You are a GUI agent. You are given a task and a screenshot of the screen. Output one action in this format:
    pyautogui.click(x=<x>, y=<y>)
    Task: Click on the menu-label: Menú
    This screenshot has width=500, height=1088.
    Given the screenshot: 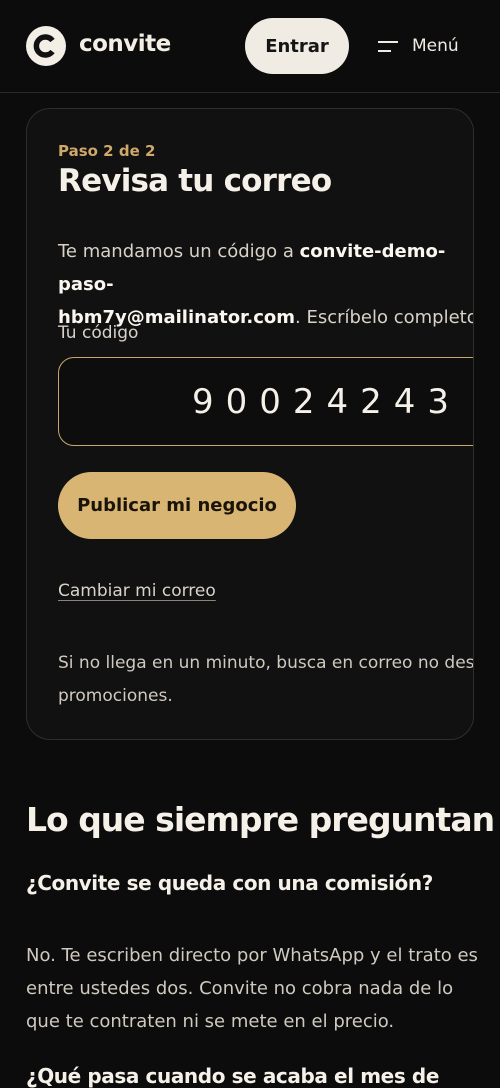 What is the action you would take?
    pyautogui.click(x=435, y=46)
    